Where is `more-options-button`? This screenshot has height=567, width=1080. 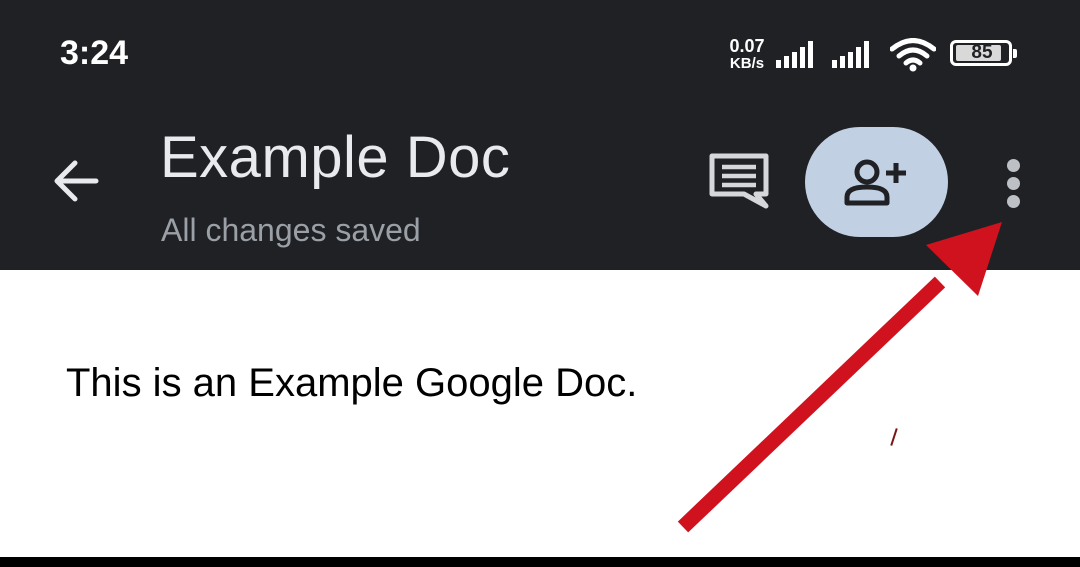 more-options-button is located at coordinates (1014, 183).